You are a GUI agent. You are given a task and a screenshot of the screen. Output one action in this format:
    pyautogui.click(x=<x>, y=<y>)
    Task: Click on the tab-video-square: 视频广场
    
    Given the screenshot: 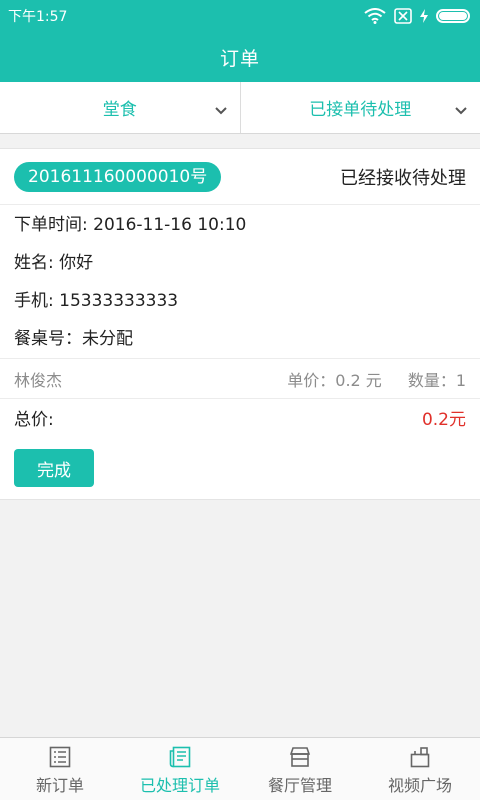 What is the action you would take?
    pyautogui.click(x=420, y=769)
    